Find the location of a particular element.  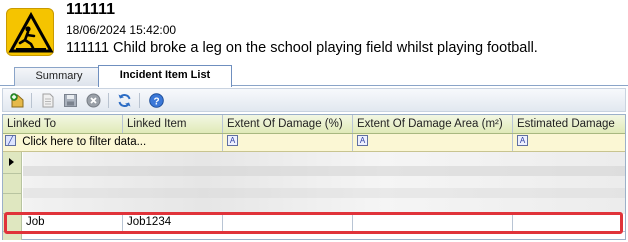

delete-icon is located at coordinates (93, 100).